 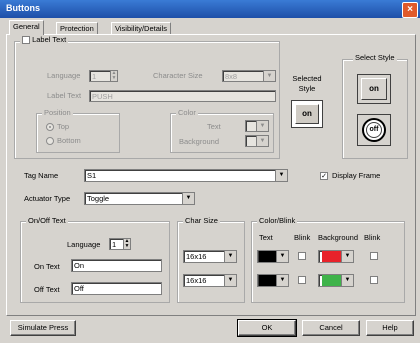 What do you see at coordinates (332, 280) in the screenshot?
I see `off-background-color-swatch` at bounding box center [332, 280].